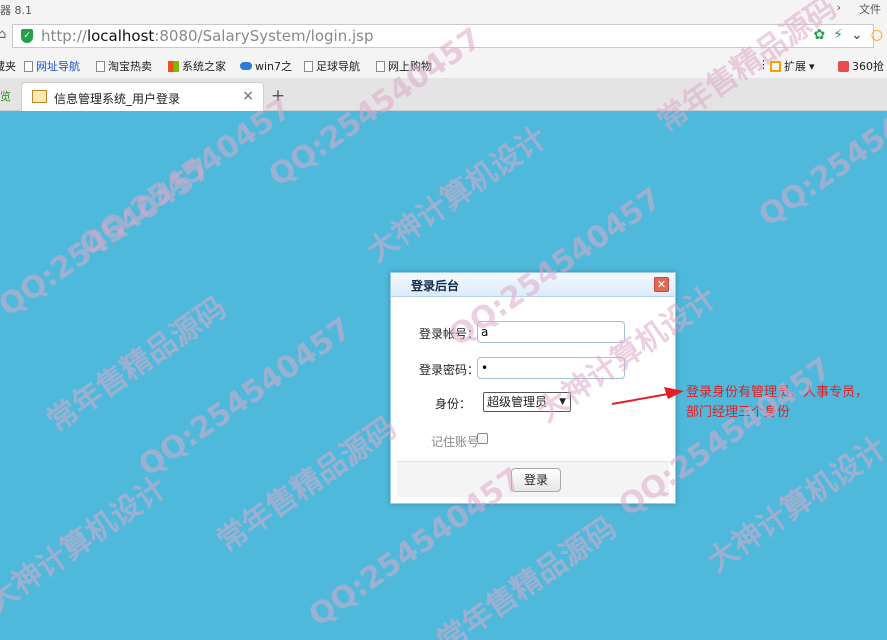 The width and height of the screenshot is (887, 640). I want to click on menu-file: 文件, so click(870, 9).